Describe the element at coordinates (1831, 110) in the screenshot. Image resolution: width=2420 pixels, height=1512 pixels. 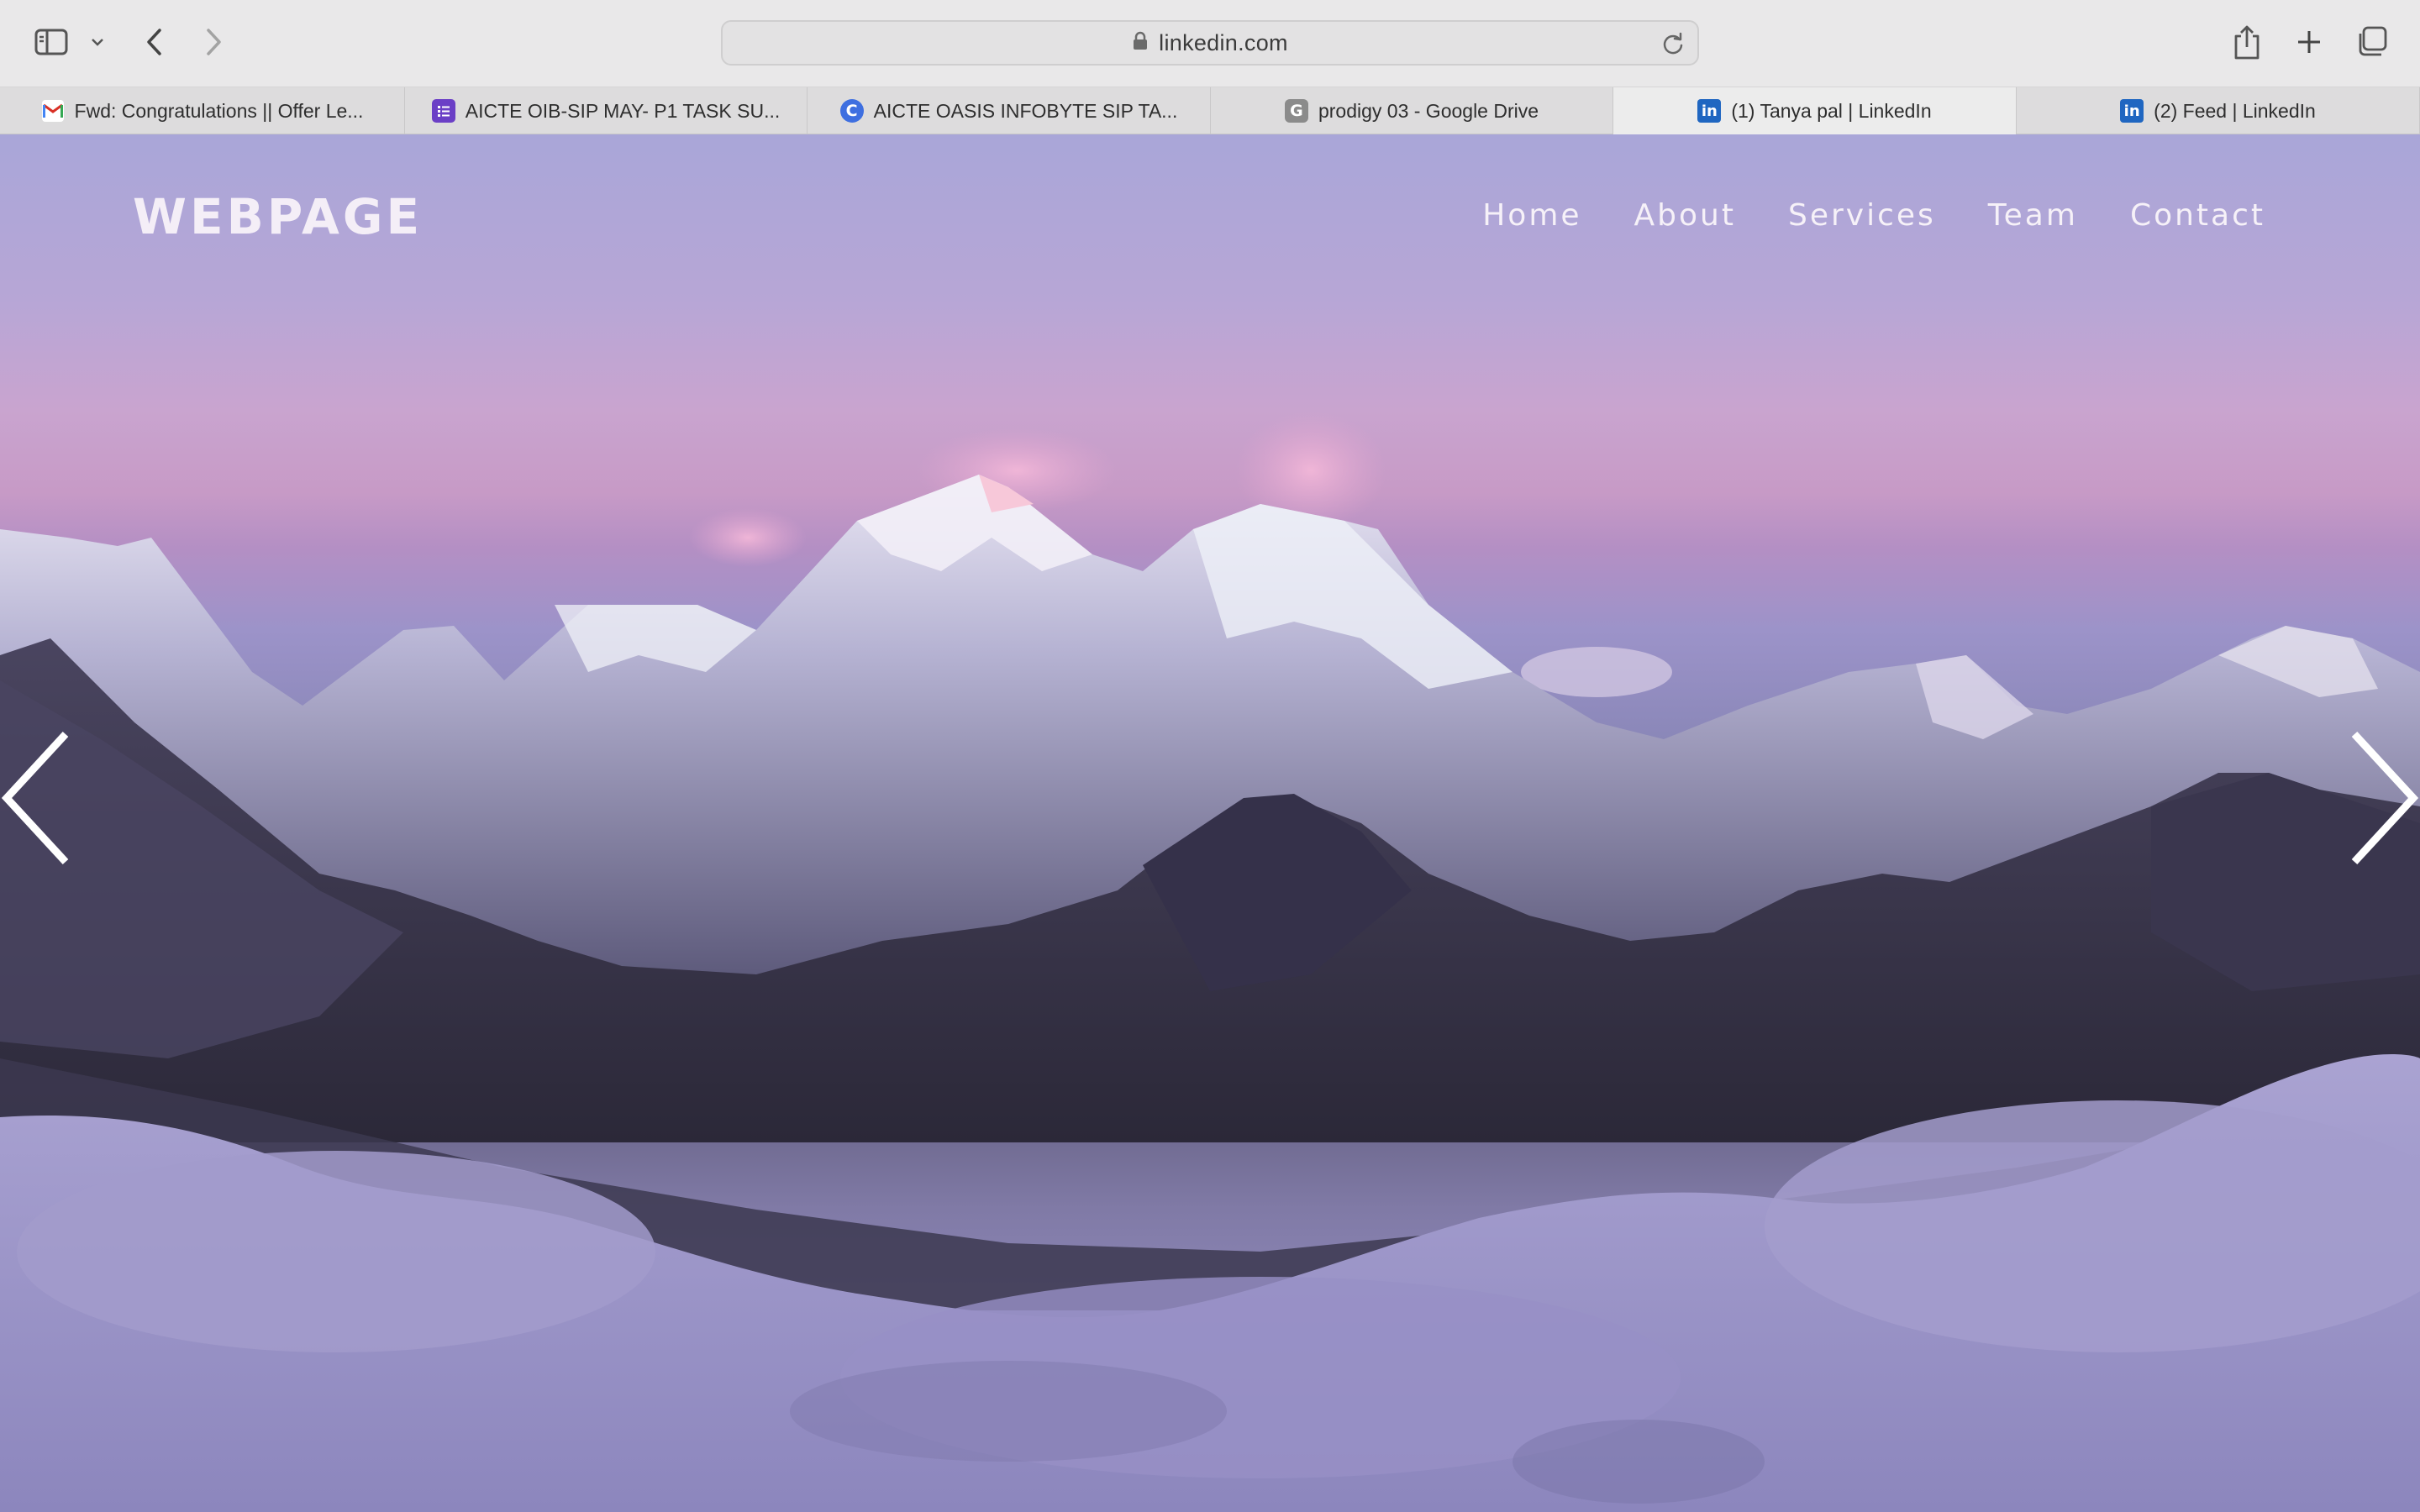
I see `tab-label: (1) Tanya pal | LinkedIn` at that location.